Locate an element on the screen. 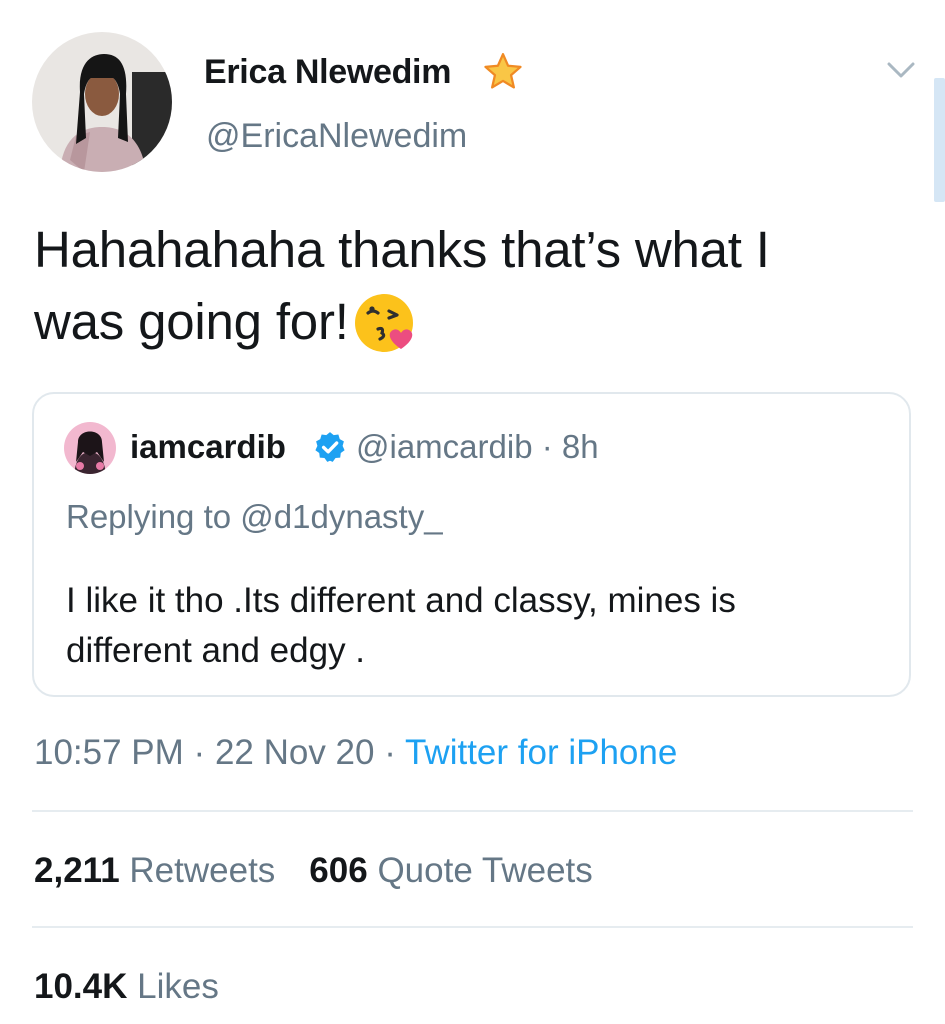  engagement-stats: 2,211 Retweets 606 Quote Tweets is located at coordinates (313, 871).